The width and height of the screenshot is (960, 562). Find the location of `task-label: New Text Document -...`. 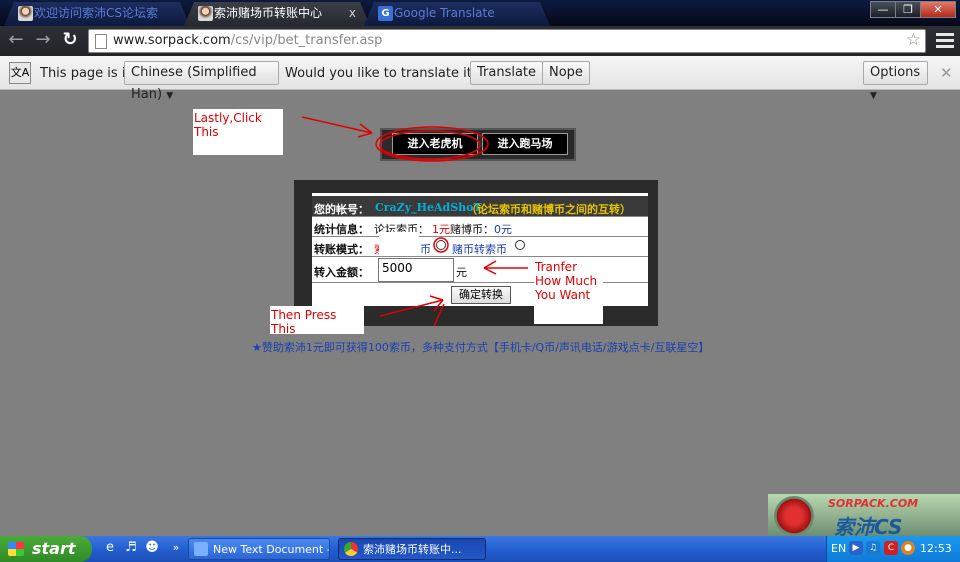

task-label: New Text Document -... is located at coordinates (271, 549).